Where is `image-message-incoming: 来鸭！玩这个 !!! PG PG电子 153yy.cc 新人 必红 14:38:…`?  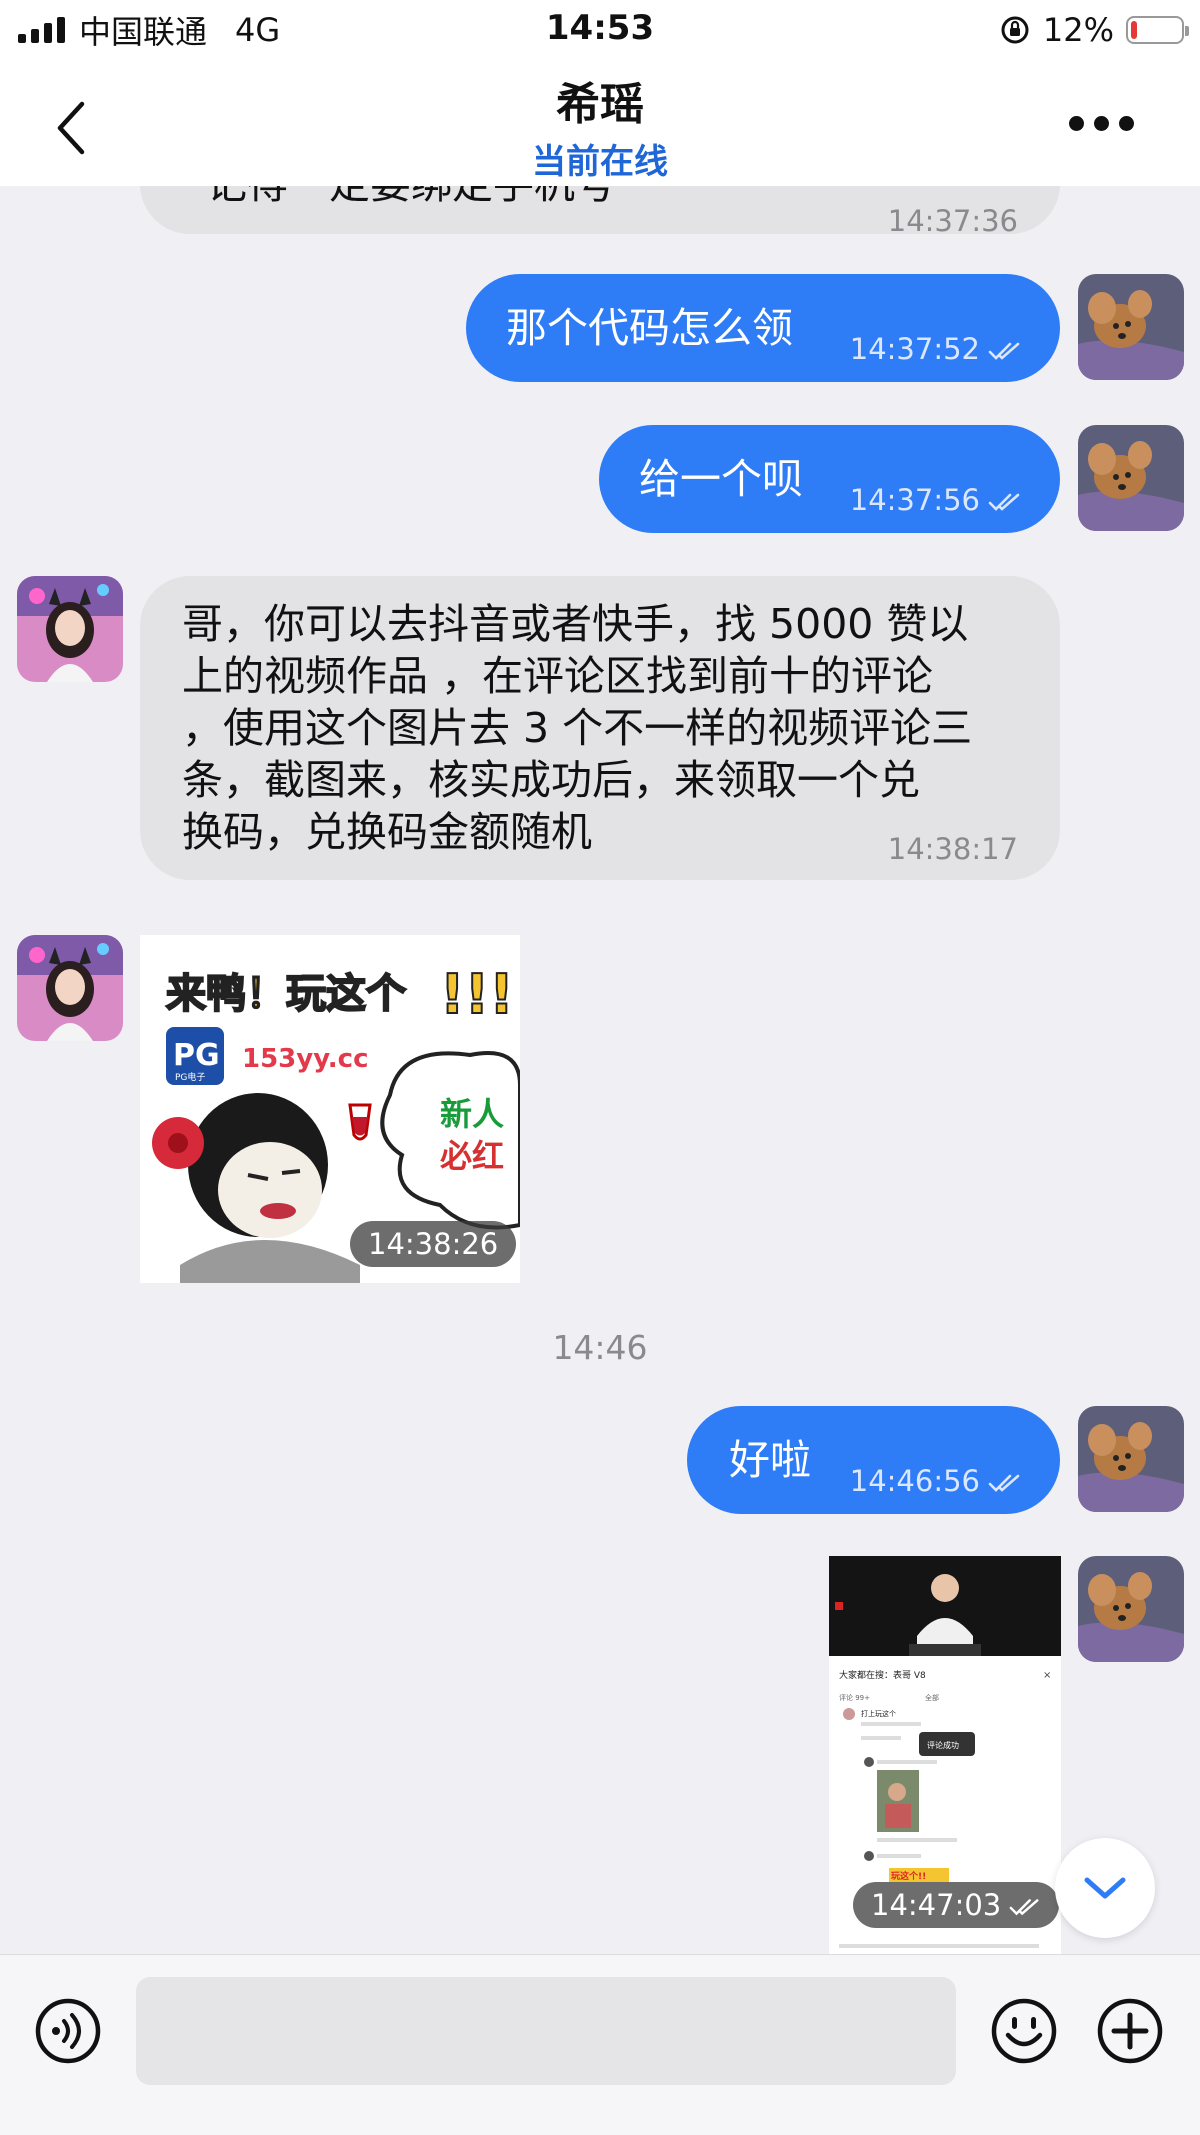
image-message-incoming: 来鸭！玩这个 !!! PG PG电子 153yy.cc 新人 必红 14:38:… is located at coordinates (330, 1109).